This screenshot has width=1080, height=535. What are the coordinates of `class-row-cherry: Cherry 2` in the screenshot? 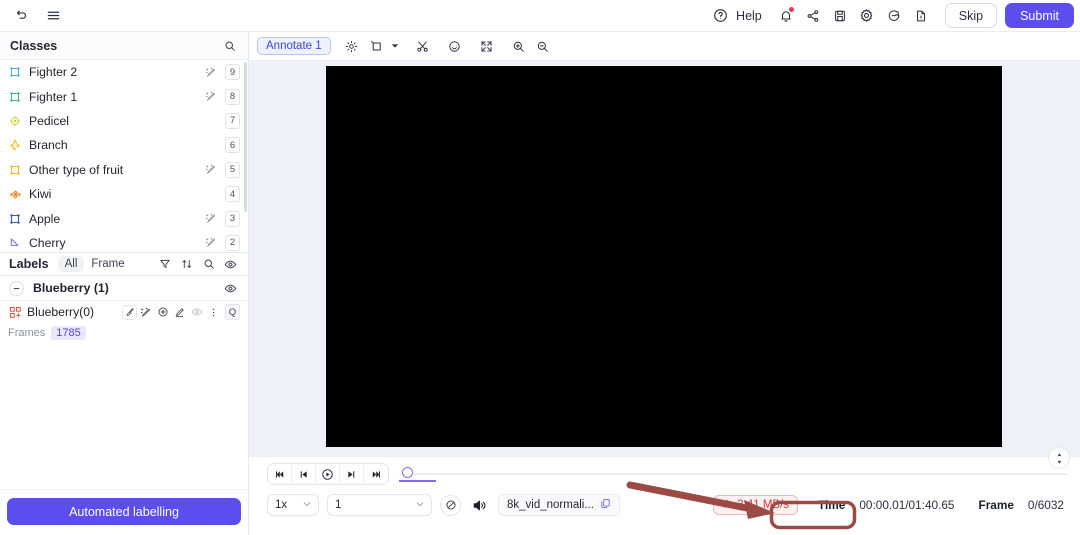 It's located at (124, 241).